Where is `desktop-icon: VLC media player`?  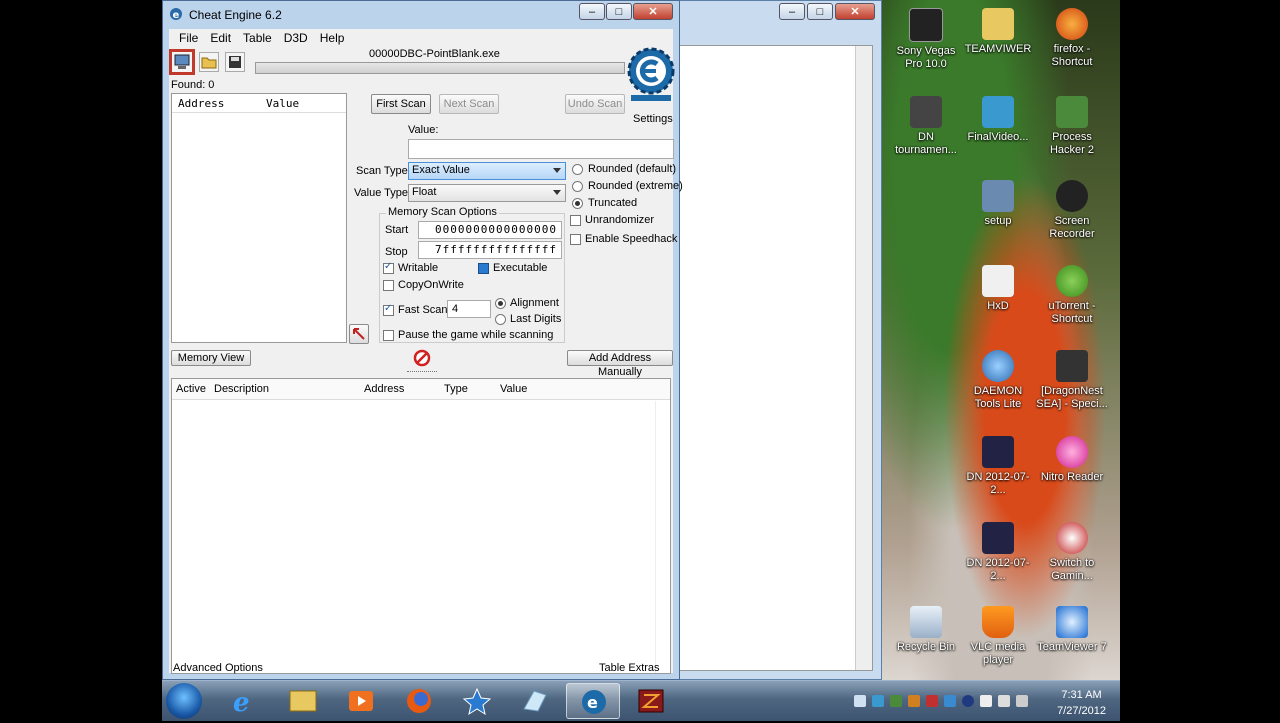
desktop-icon: VLC media player is located at coordinates (998, 636).